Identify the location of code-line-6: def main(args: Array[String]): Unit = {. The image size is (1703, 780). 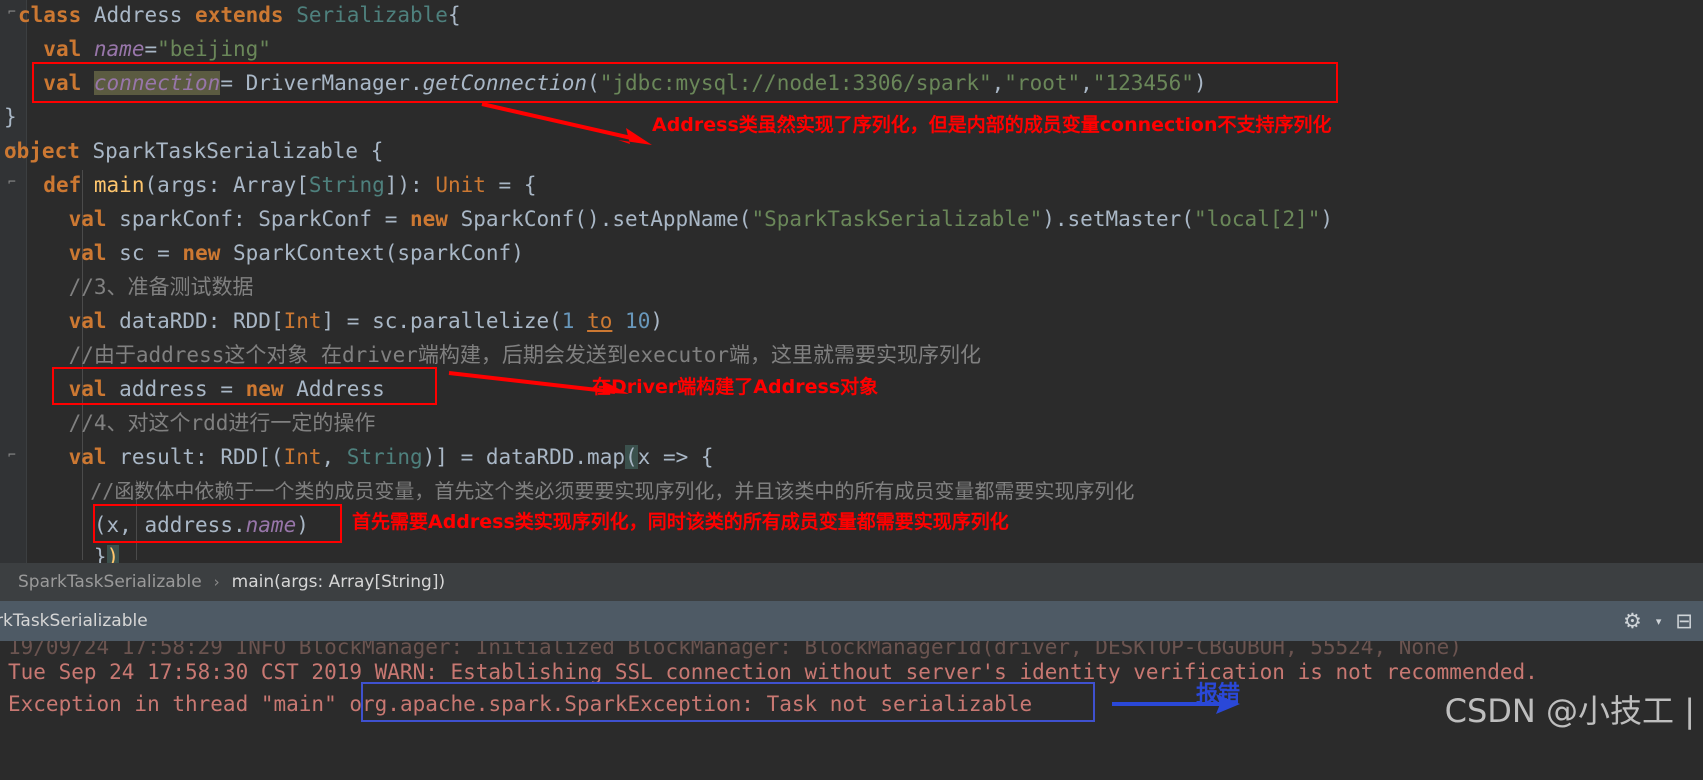
(277, 185).